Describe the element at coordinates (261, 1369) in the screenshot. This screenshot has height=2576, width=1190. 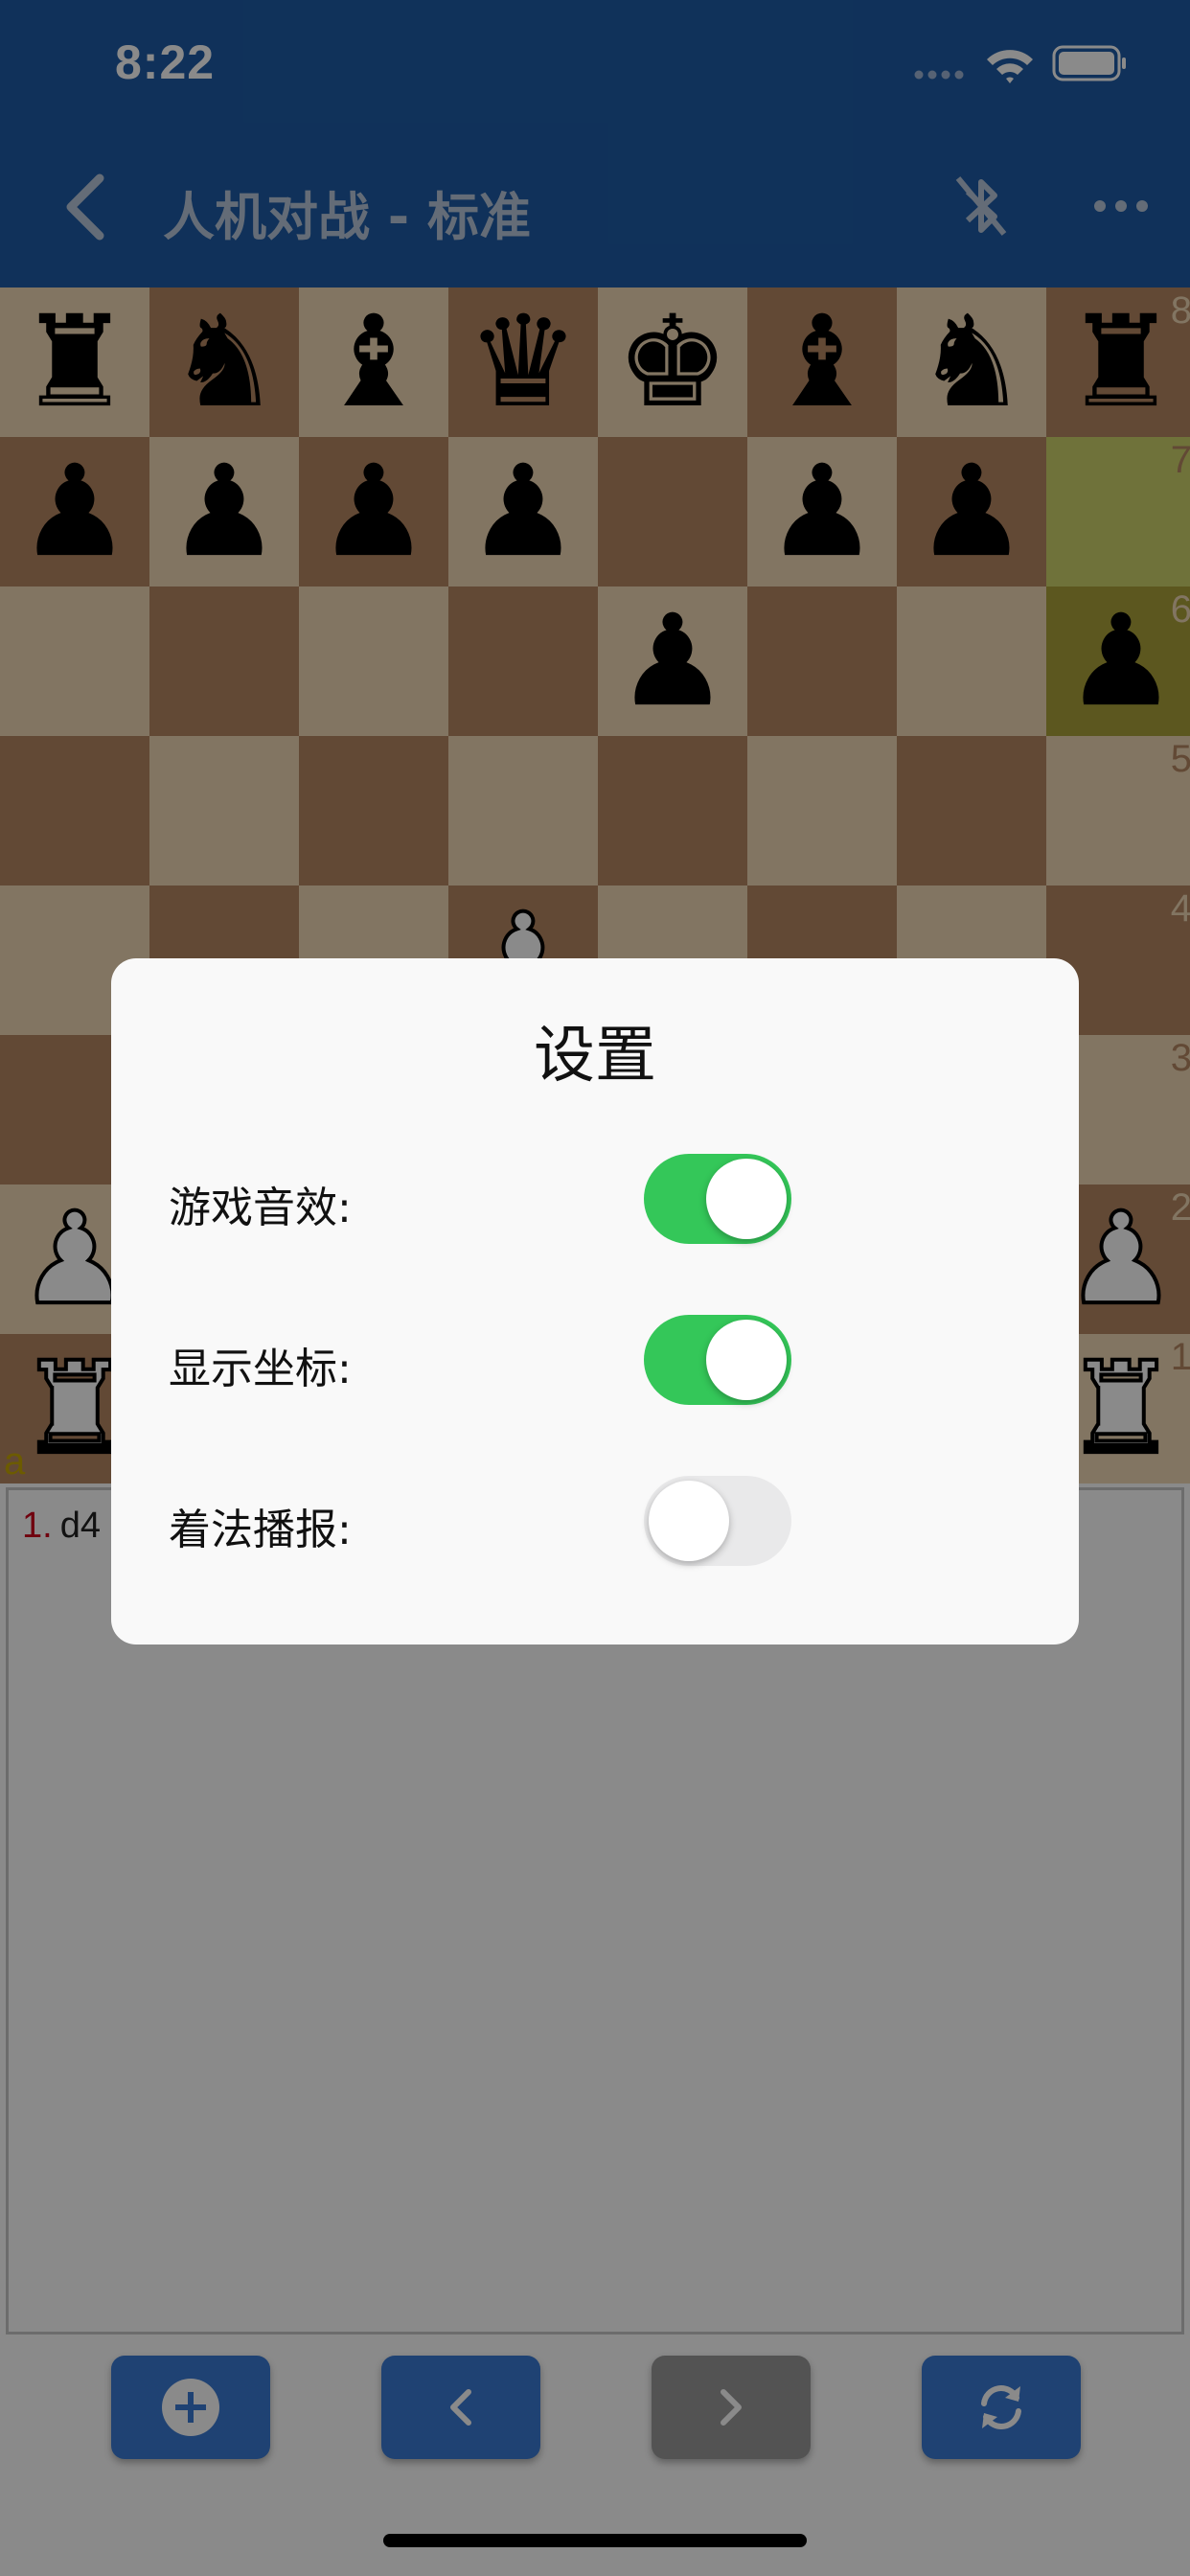
I see `setting-label: 显示坐标:` at that location.